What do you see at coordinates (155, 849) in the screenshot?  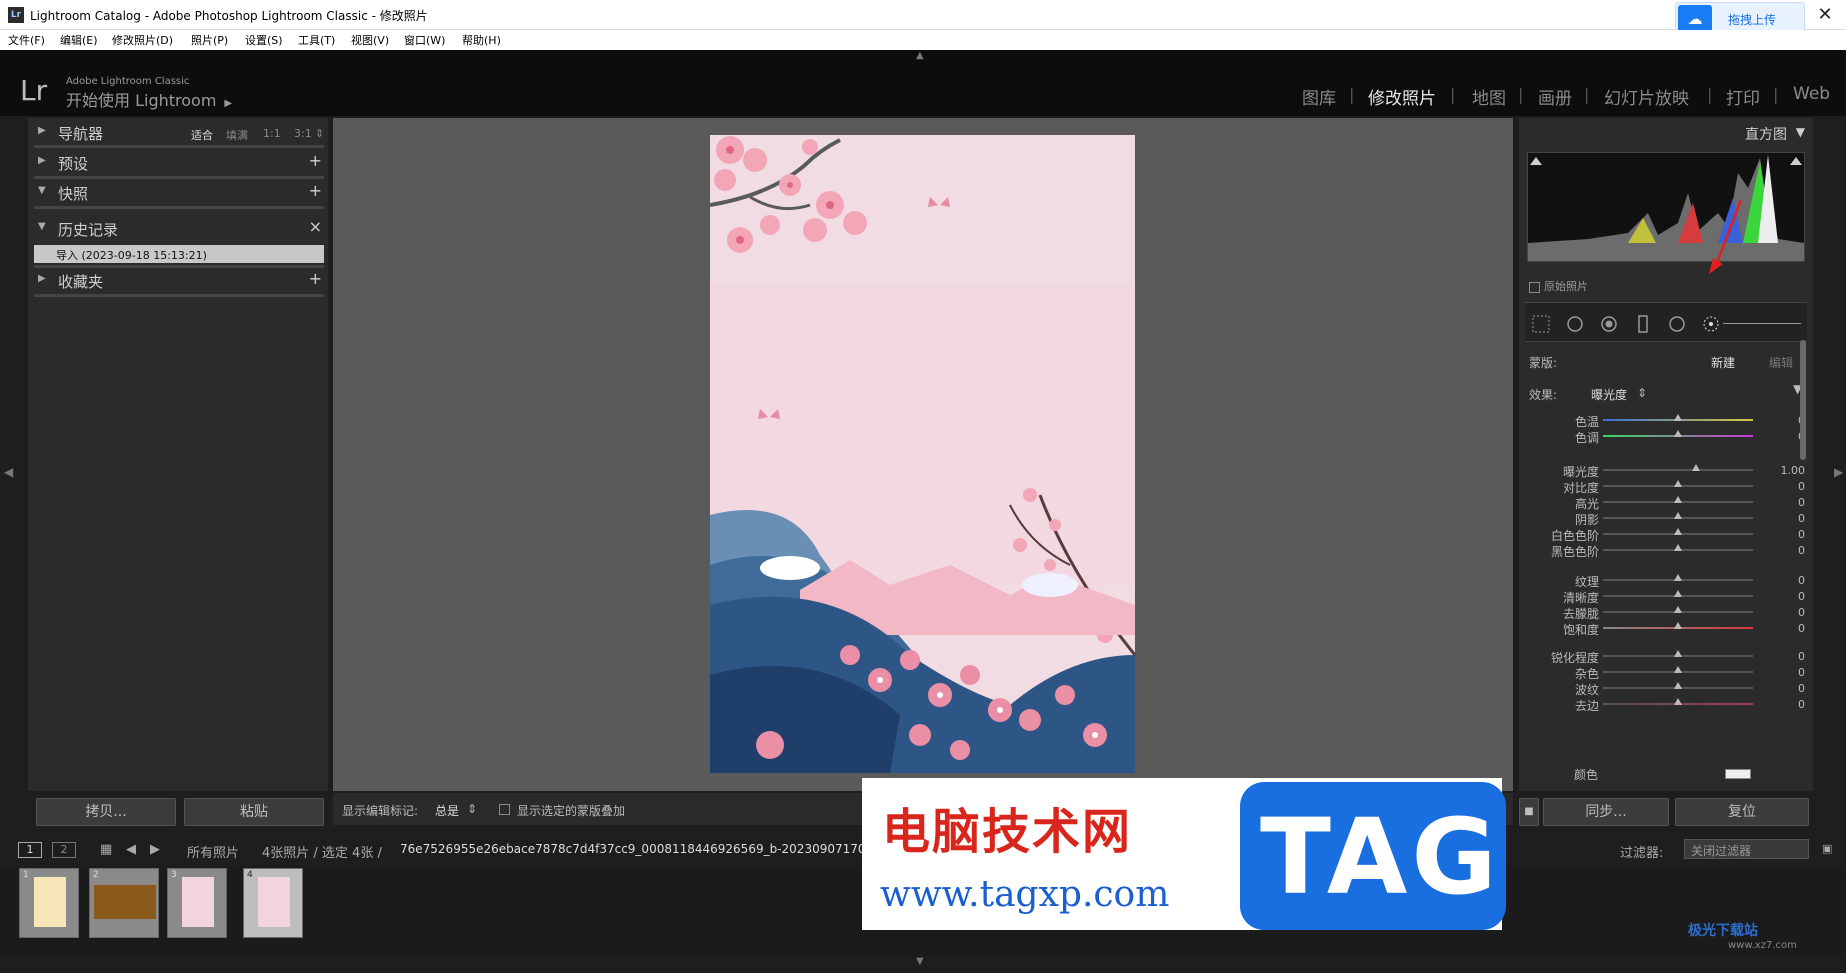 I see `forward-arrow-icon: ▶` at bounding box center [155, 849].